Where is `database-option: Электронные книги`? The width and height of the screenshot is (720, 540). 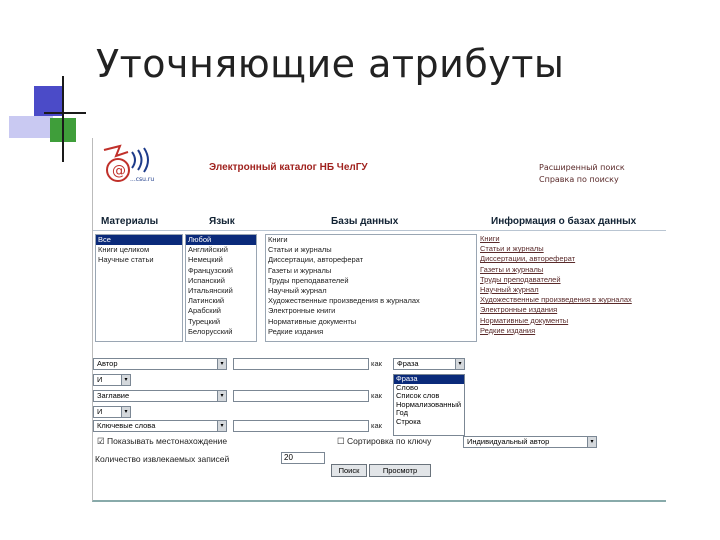
database-option: Электронные книги is located at coordinates (371, 311).